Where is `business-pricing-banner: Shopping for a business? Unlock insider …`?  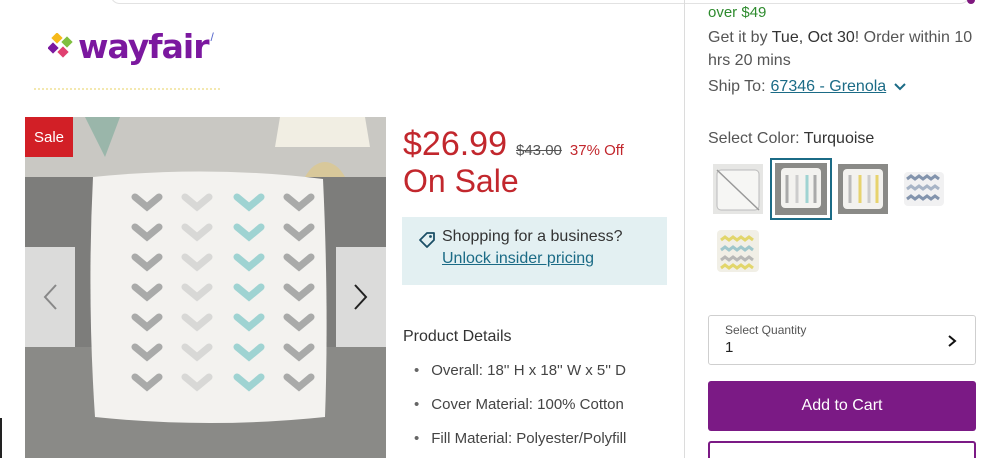
business-pricing-banner: Shopping for a business? Unlock insider … is located at coordinates (534, 251).